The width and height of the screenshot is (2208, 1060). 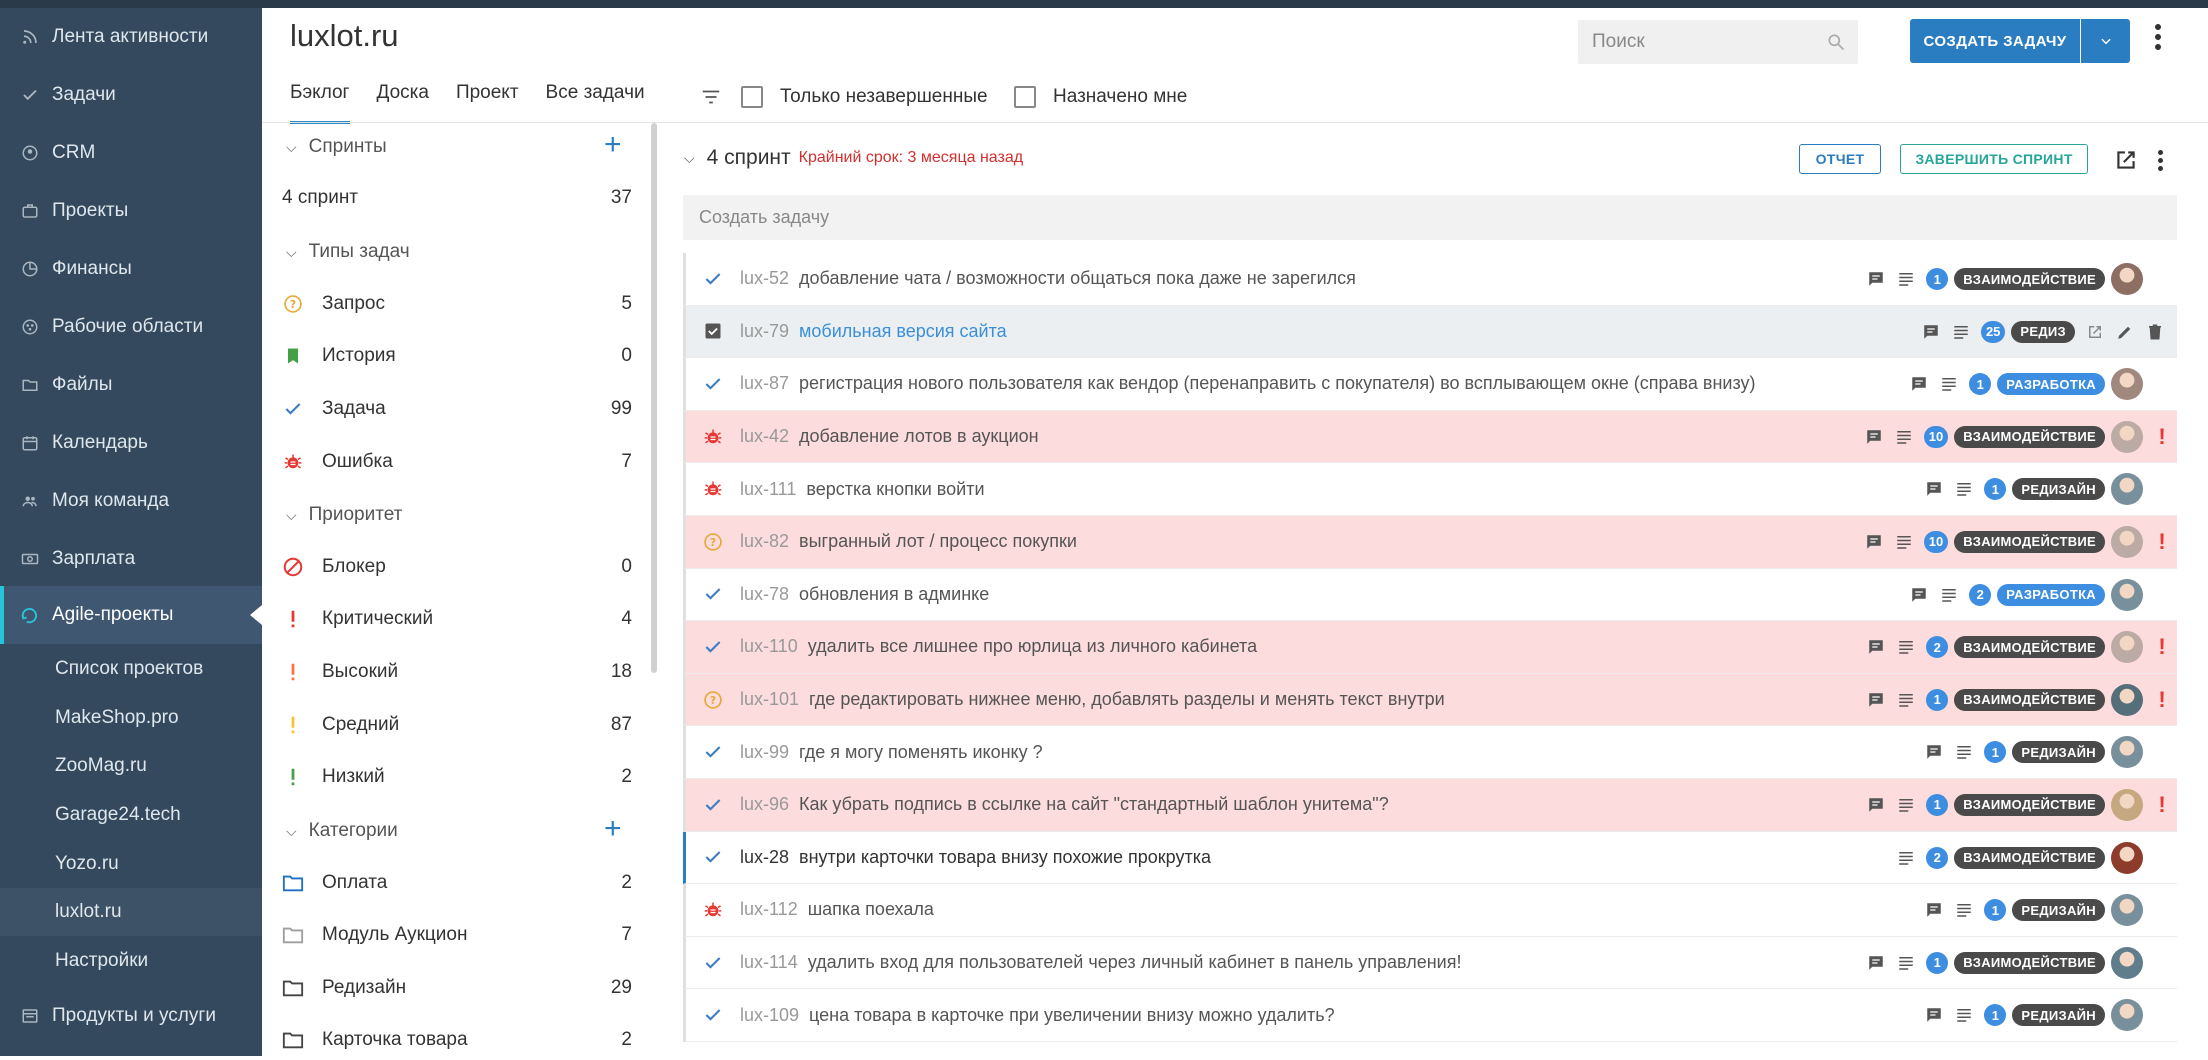 I want to click on task-title: верстка кнопки войти, so click(x=895, y=489).